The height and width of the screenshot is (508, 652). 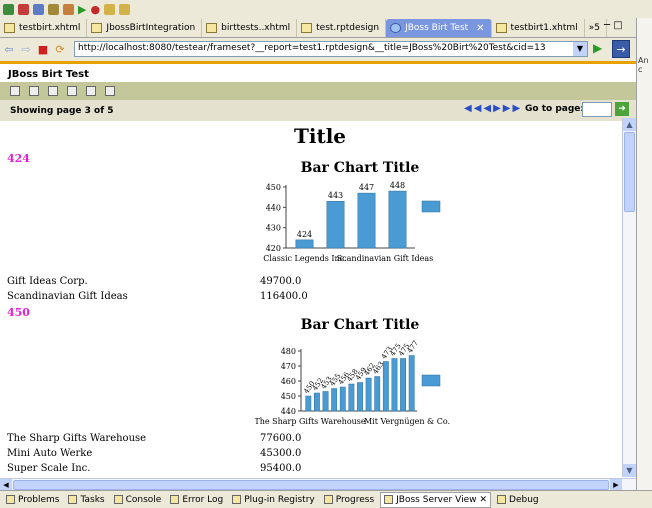 I want to click on y-tick-label: 460, so click(x=288, y=381).